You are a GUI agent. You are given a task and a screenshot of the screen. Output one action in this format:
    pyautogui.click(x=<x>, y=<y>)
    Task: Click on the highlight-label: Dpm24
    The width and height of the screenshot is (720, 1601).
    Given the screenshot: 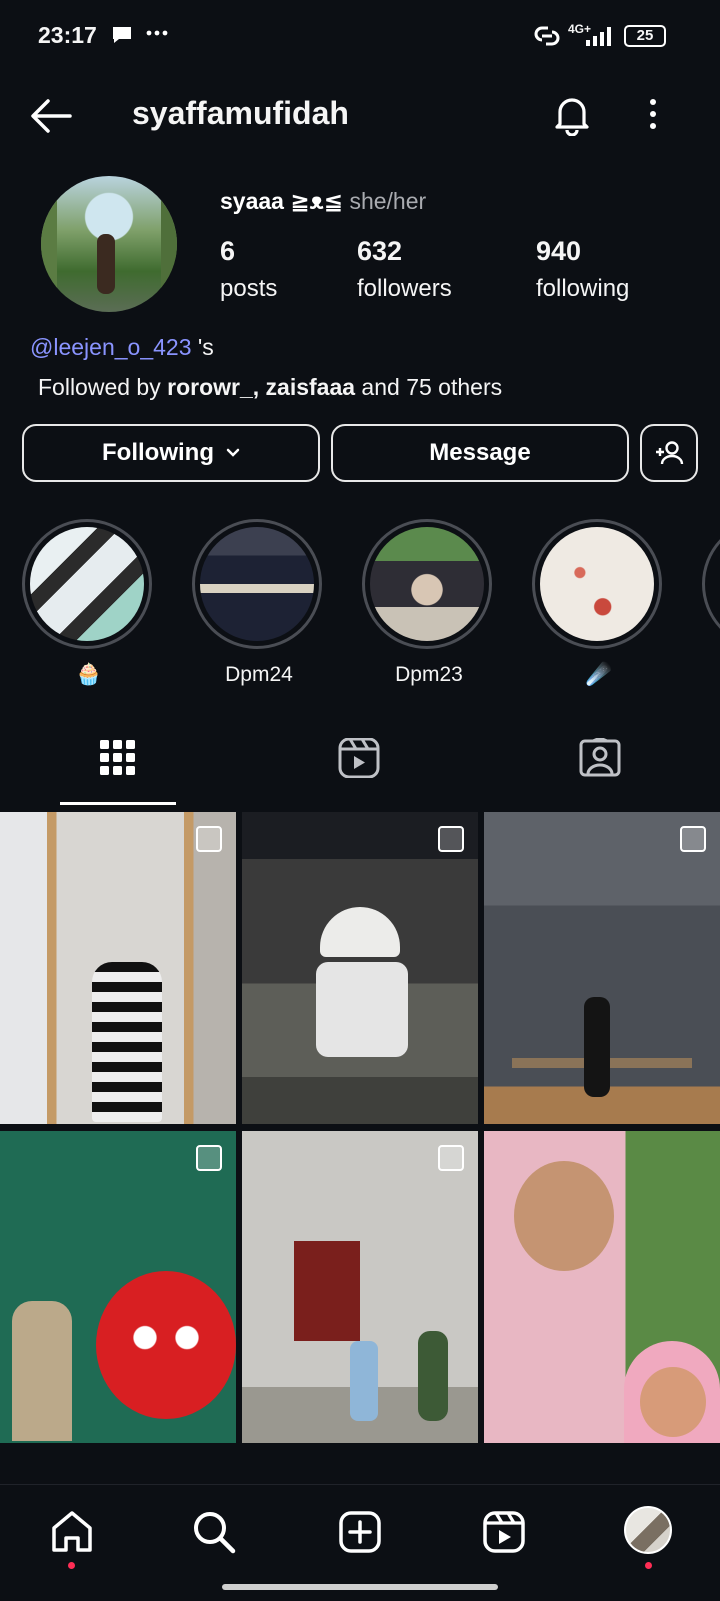 What is the action you would take?
    pyautogui.click(x=259, y=674)
    